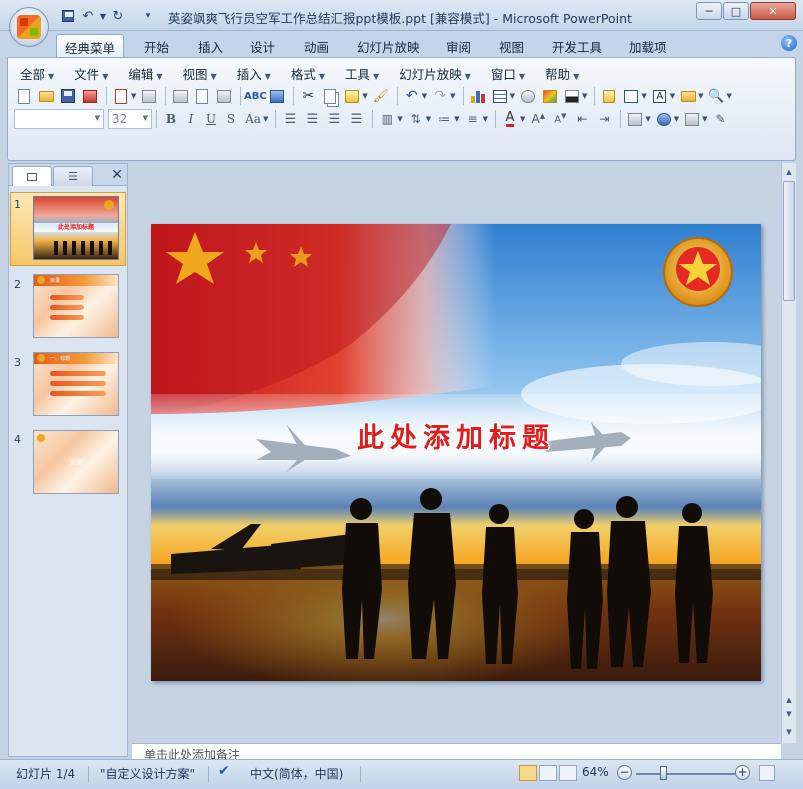 The width and height of the screenshot is (803, 789). What do you see at coordinates (381, 96) in the screenshot?
I see `format-painter-icon: 🖌` at bounding box center [381, 96].